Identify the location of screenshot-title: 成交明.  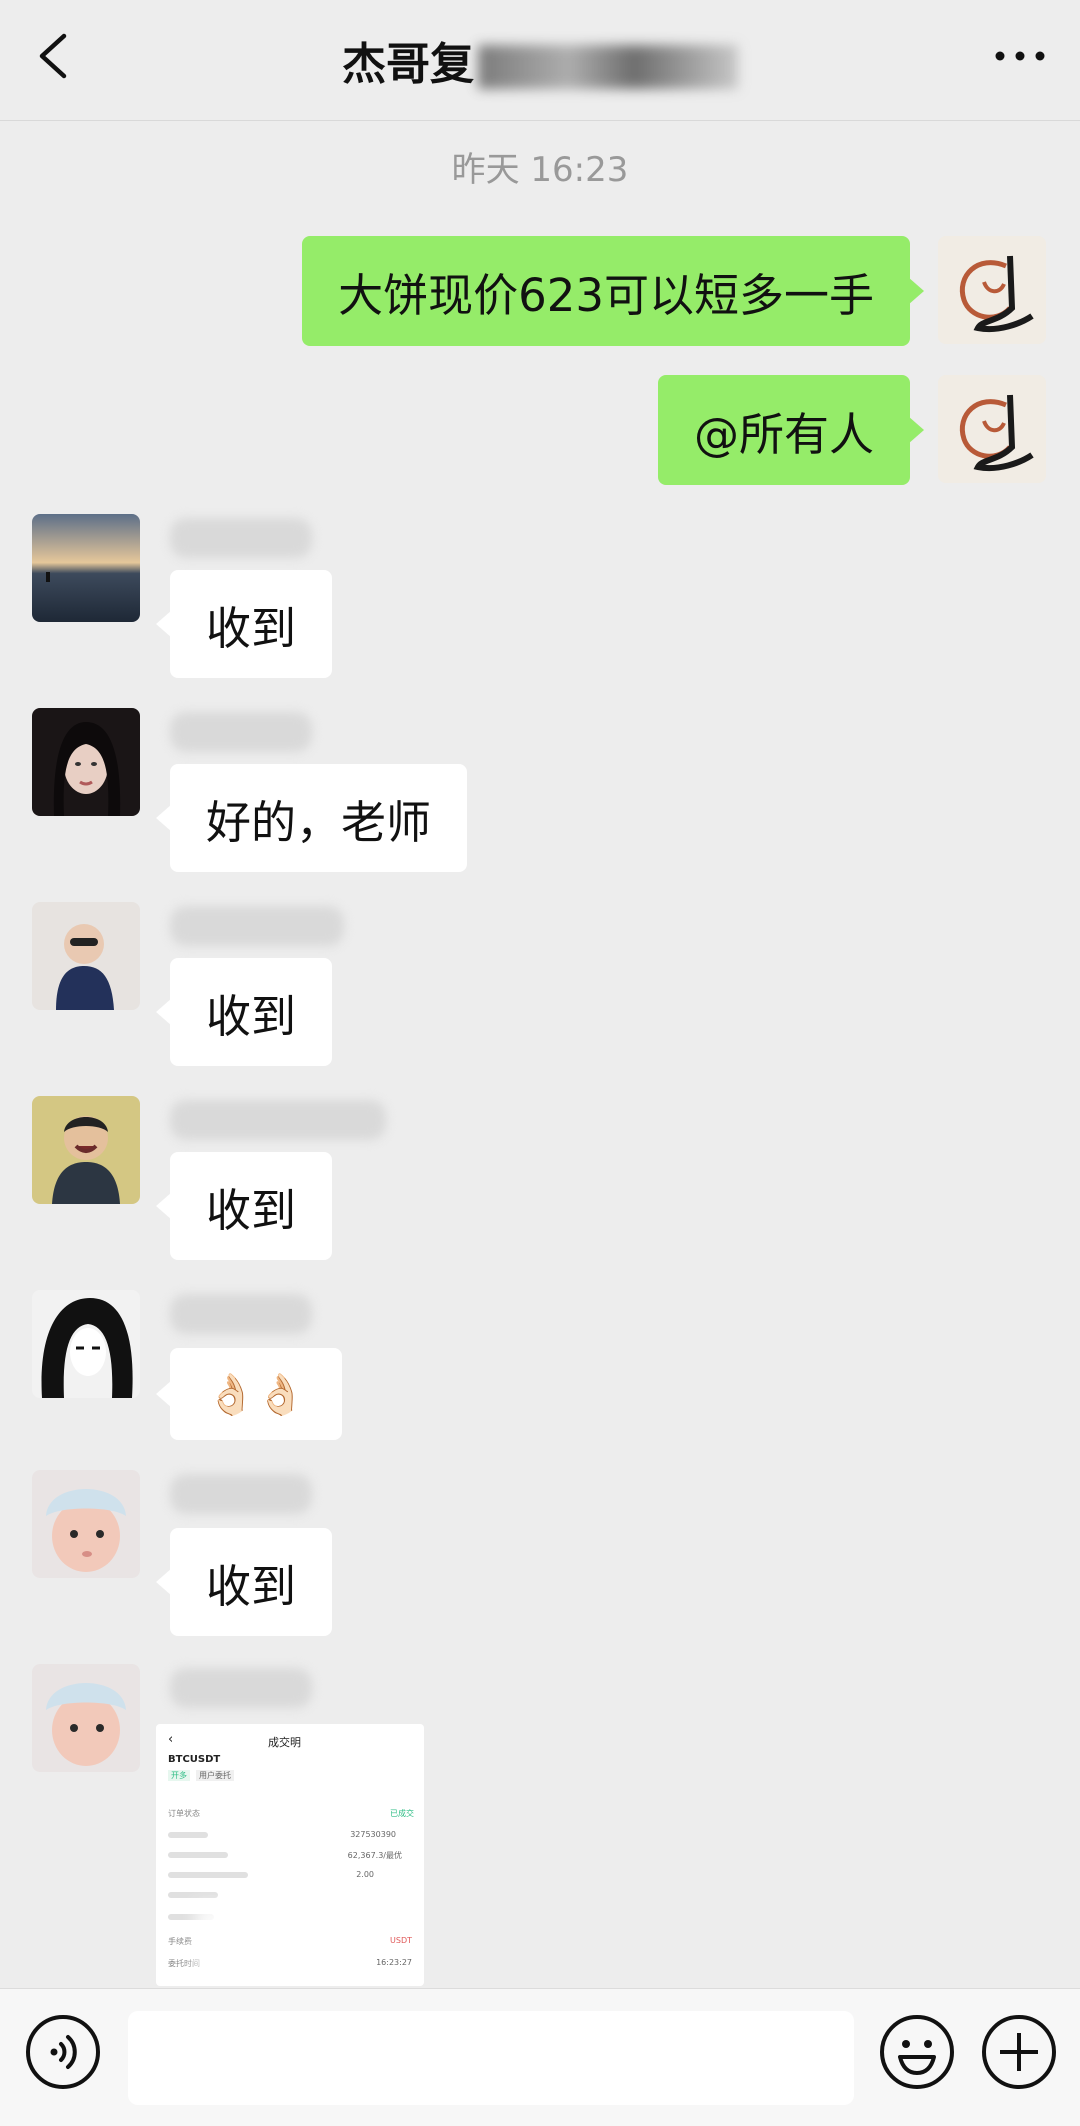
(284, 1742).